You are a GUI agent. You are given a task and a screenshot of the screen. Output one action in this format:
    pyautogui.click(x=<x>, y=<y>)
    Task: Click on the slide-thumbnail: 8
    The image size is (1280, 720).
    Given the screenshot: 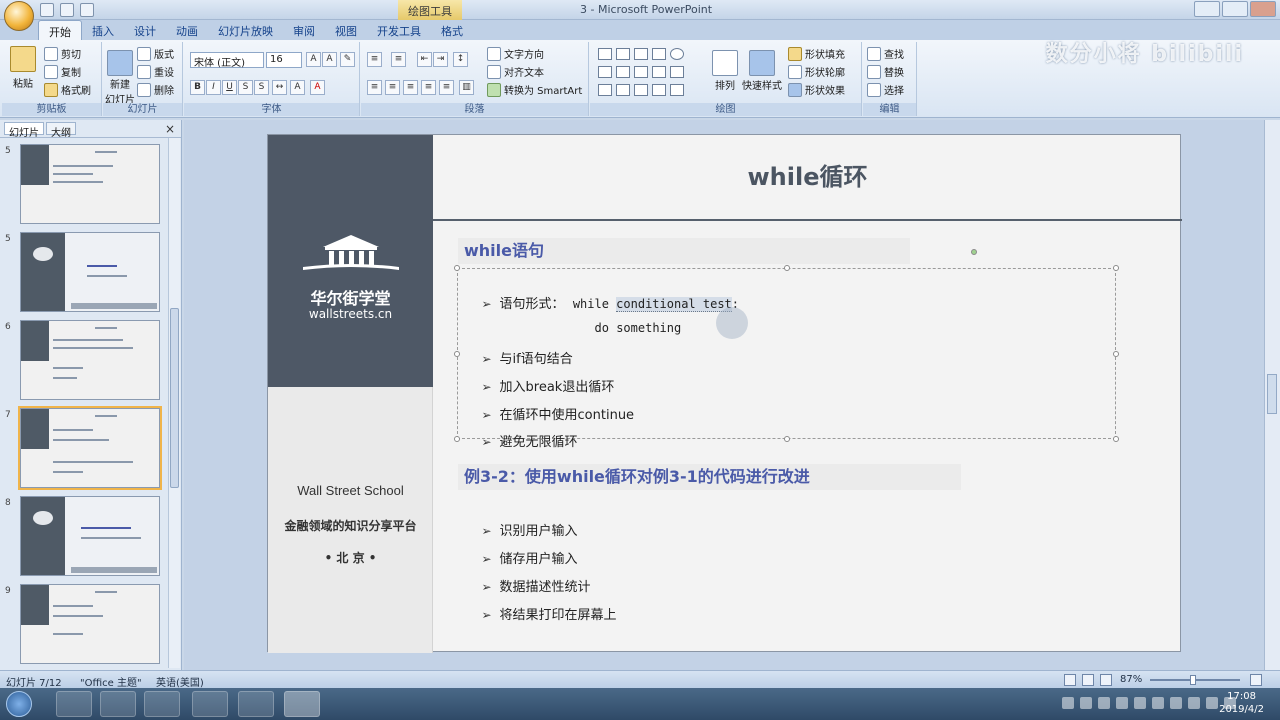 What is the action you would take?
    pyautogui.click(x=82, y=538)
    